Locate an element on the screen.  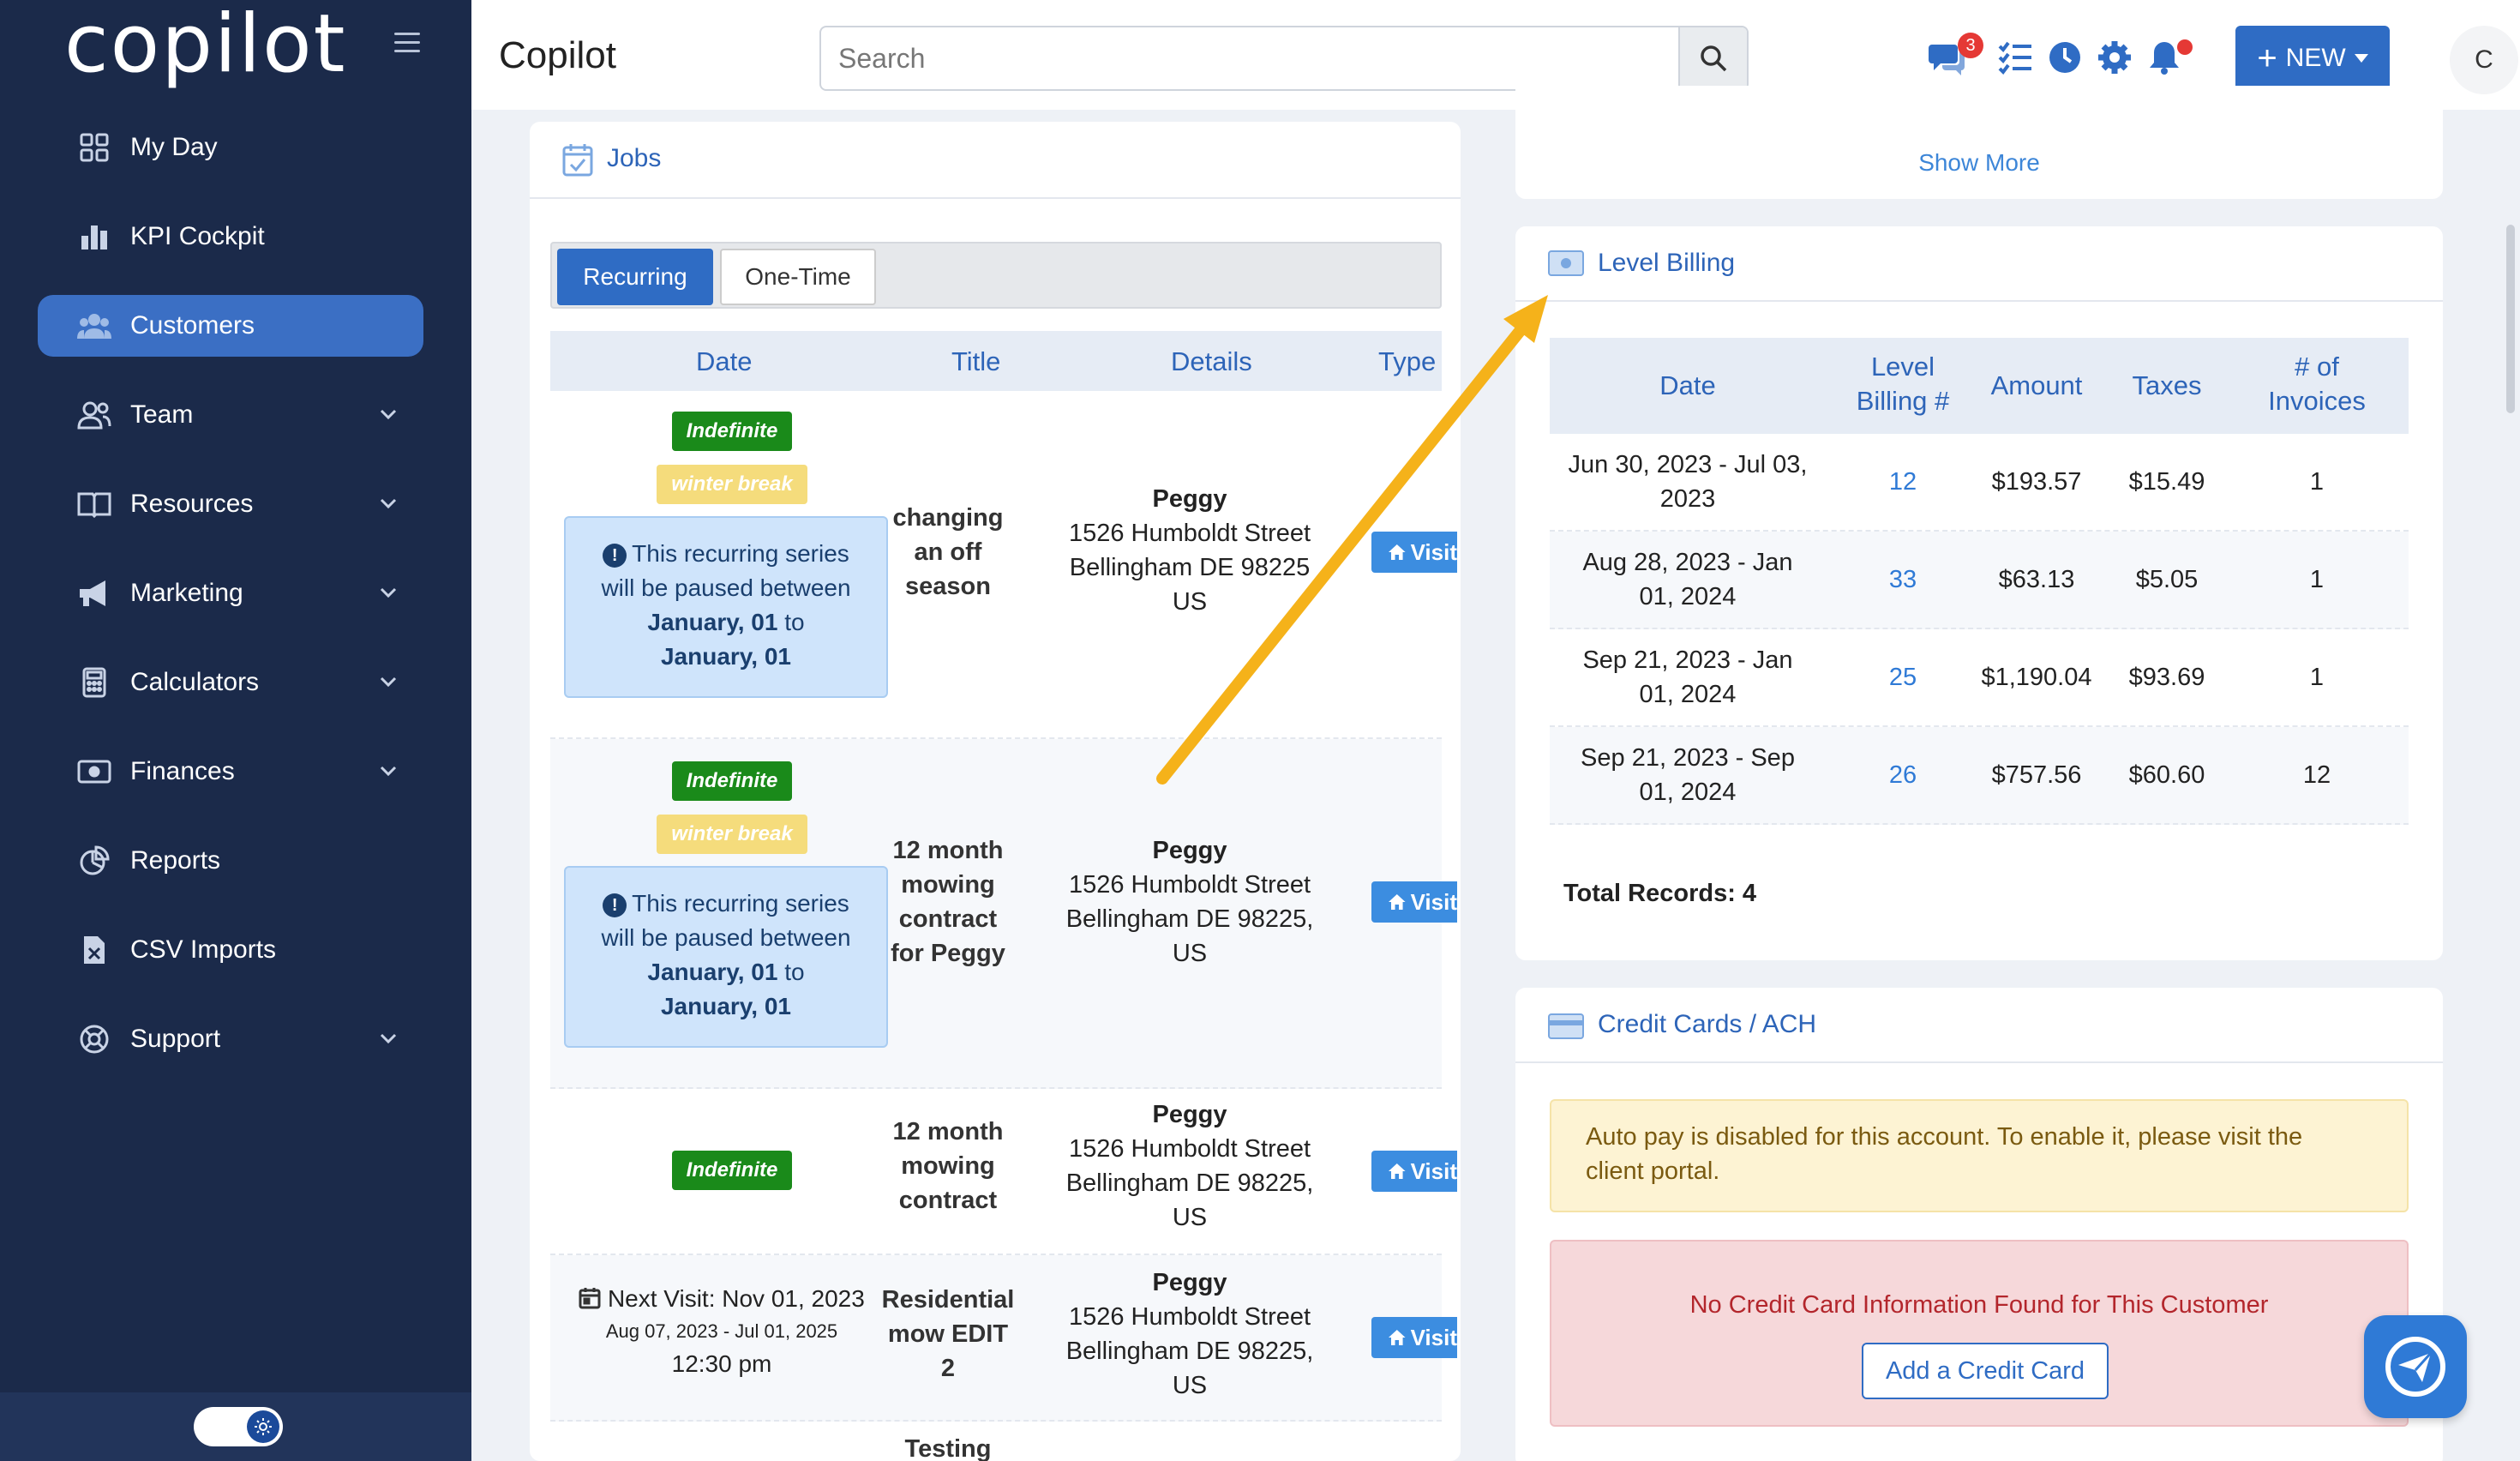
job-title: changing an off season is located at coordinates (948, 552).